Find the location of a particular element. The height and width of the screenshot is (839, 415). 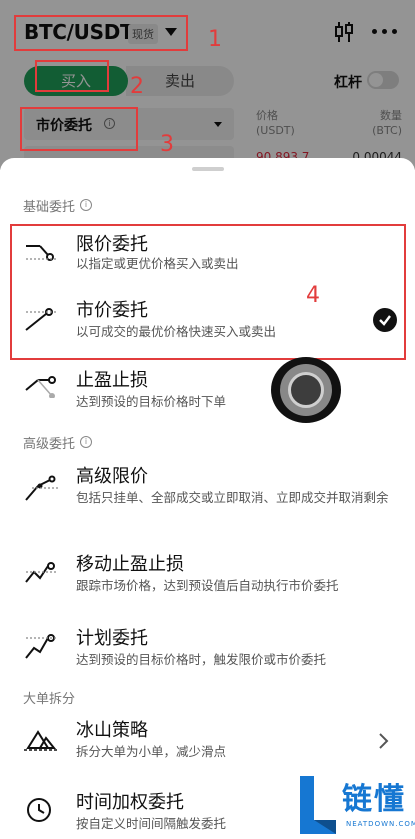

sheet-grabber is located at coordinates (208, 169).